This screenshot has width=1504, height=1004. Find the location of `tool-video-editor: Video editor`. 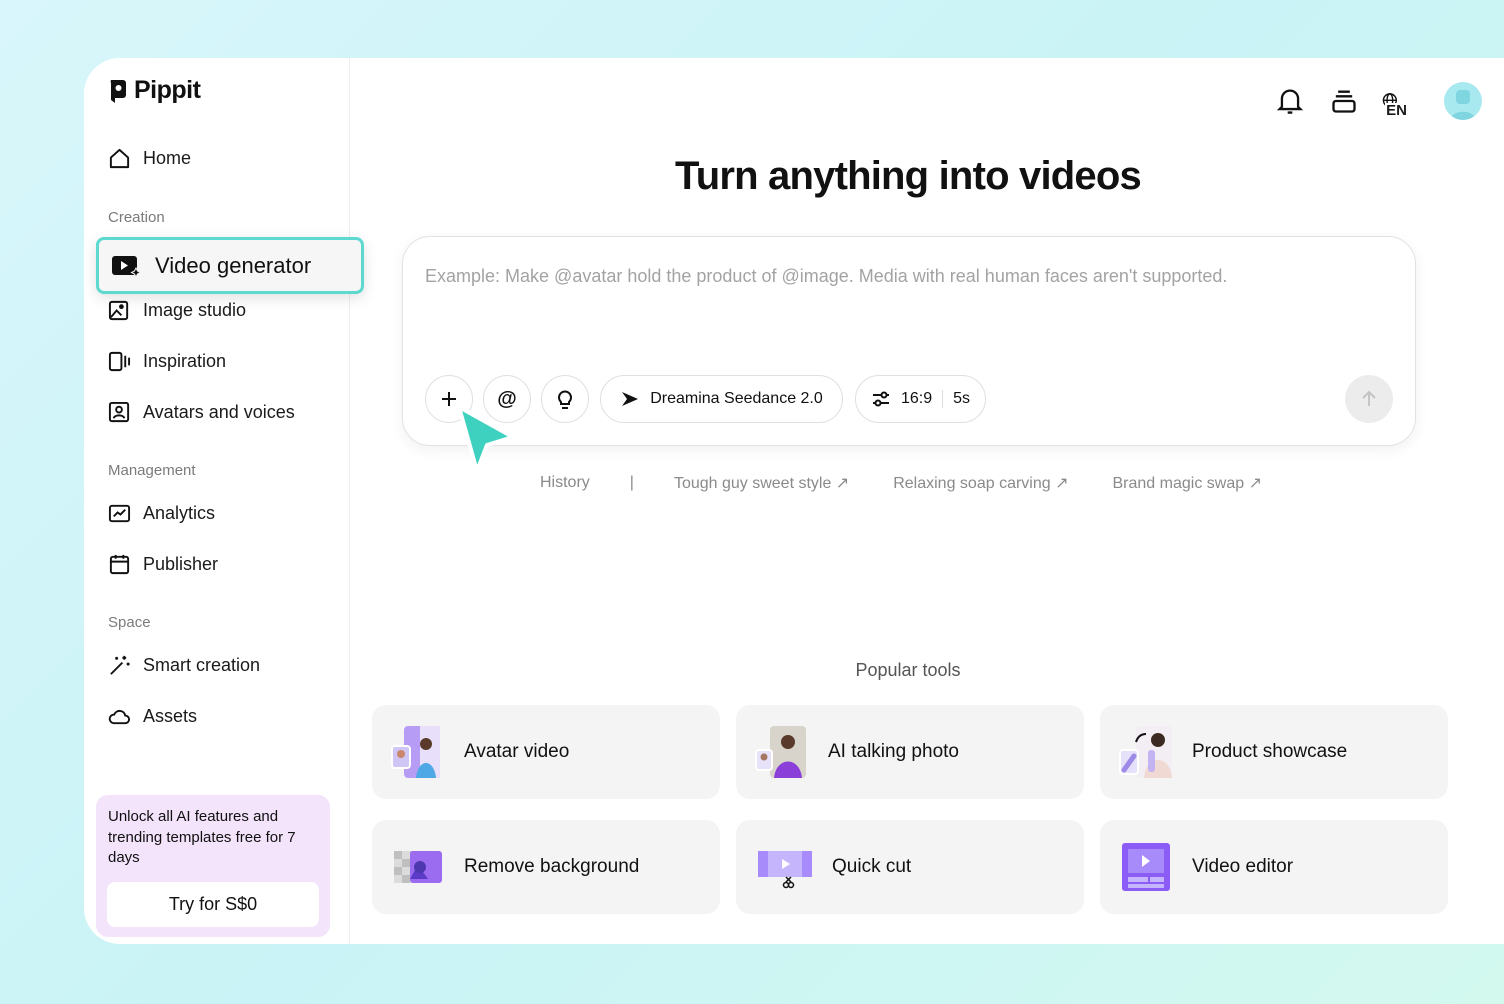

tool-video-editor: Video editor is located at coordinates (1274, 867).